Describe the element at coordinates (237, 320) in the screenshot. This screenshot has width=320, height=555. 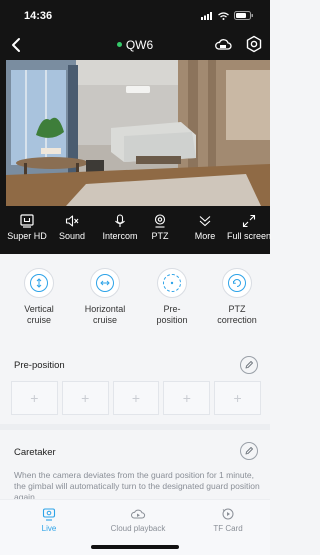
I see `label-line: correction` at that location.